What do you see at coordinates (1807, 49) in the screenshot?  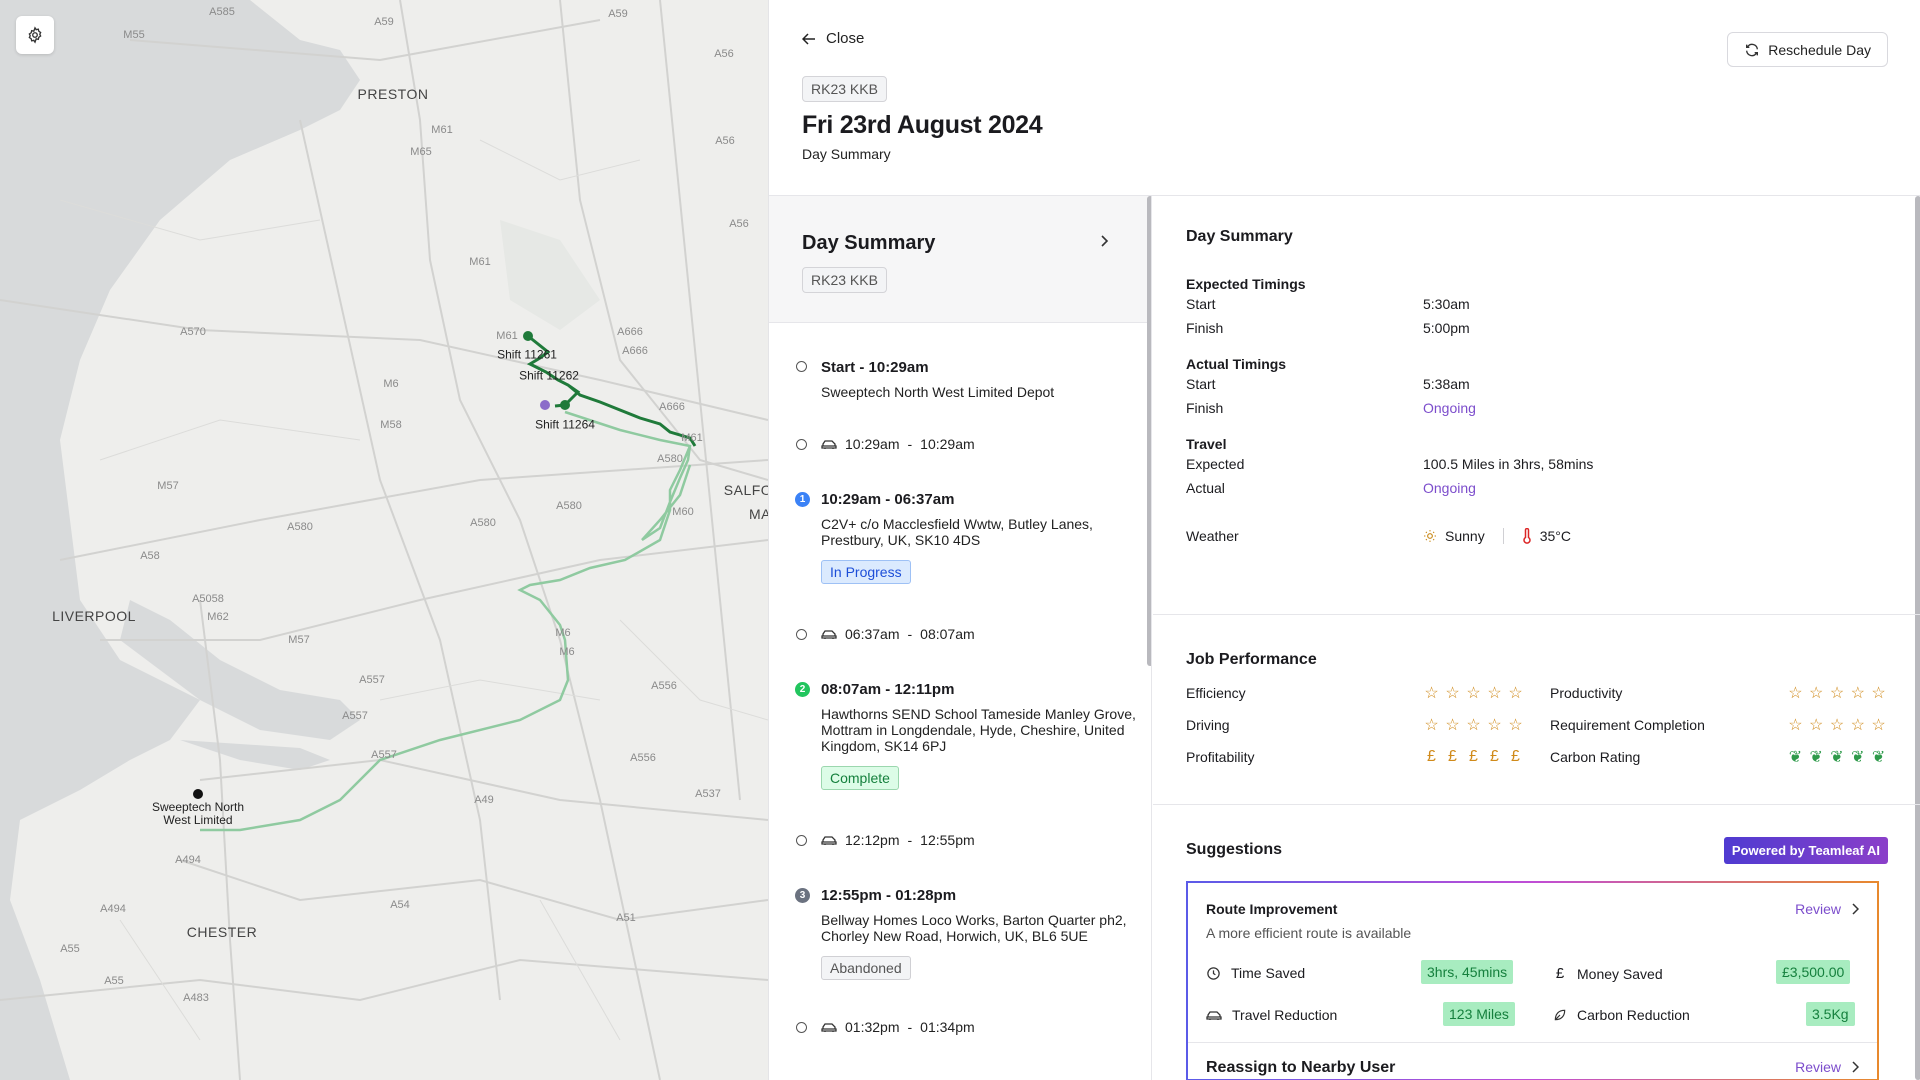 I see `reschedule-day-button: Reschedule Day` at bounding box center [1807, 49].